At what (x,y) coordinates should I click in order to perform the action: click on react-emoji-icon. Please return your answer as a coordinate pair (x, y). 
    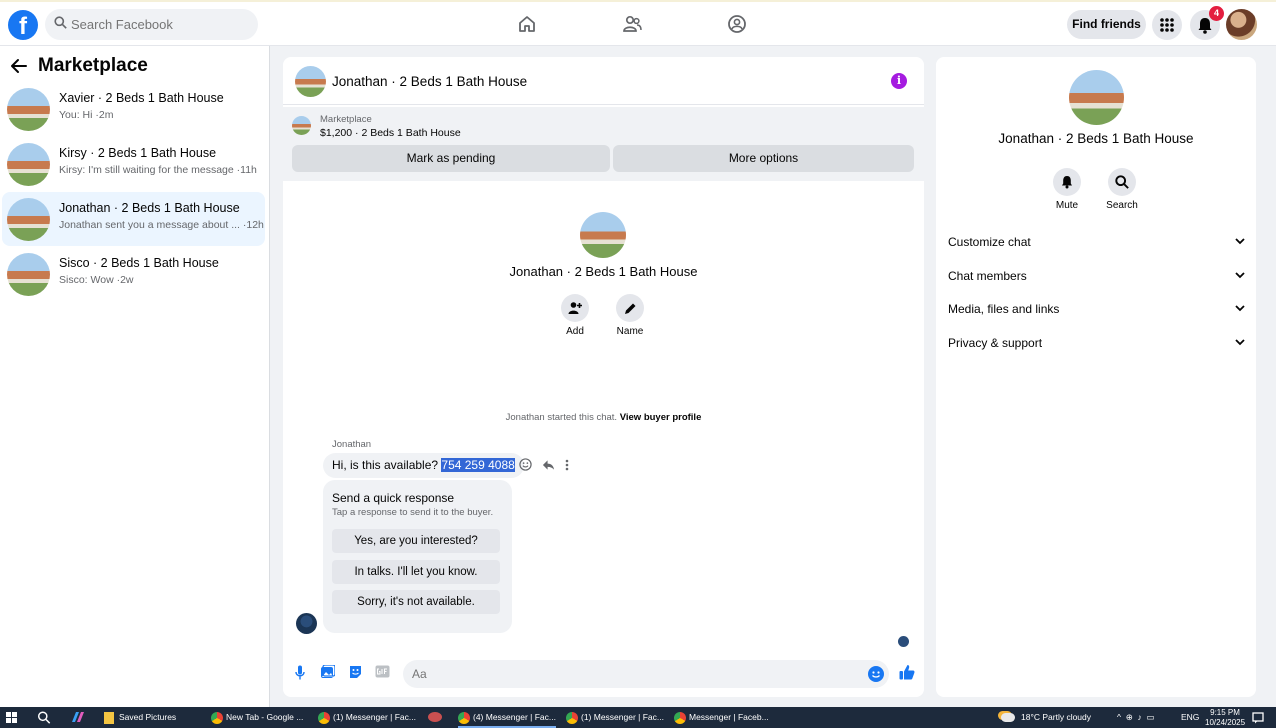
    Looking at the image, I should click on (525, 464).